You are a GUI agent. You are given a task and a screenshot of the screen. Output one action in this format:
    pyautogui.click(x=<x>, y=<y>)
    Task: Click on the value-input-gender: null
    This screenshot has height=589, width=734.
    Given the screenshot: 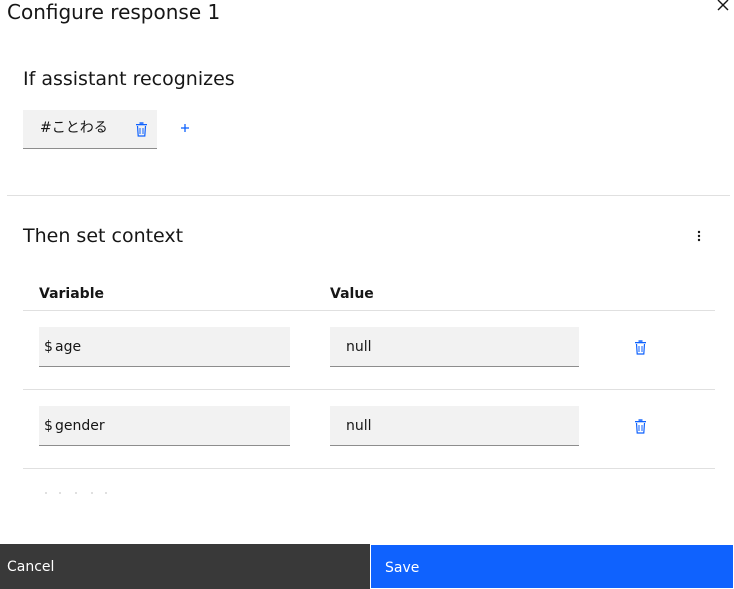 What is the action you would take?
    pyautogui.click(x=454, y=426)
    